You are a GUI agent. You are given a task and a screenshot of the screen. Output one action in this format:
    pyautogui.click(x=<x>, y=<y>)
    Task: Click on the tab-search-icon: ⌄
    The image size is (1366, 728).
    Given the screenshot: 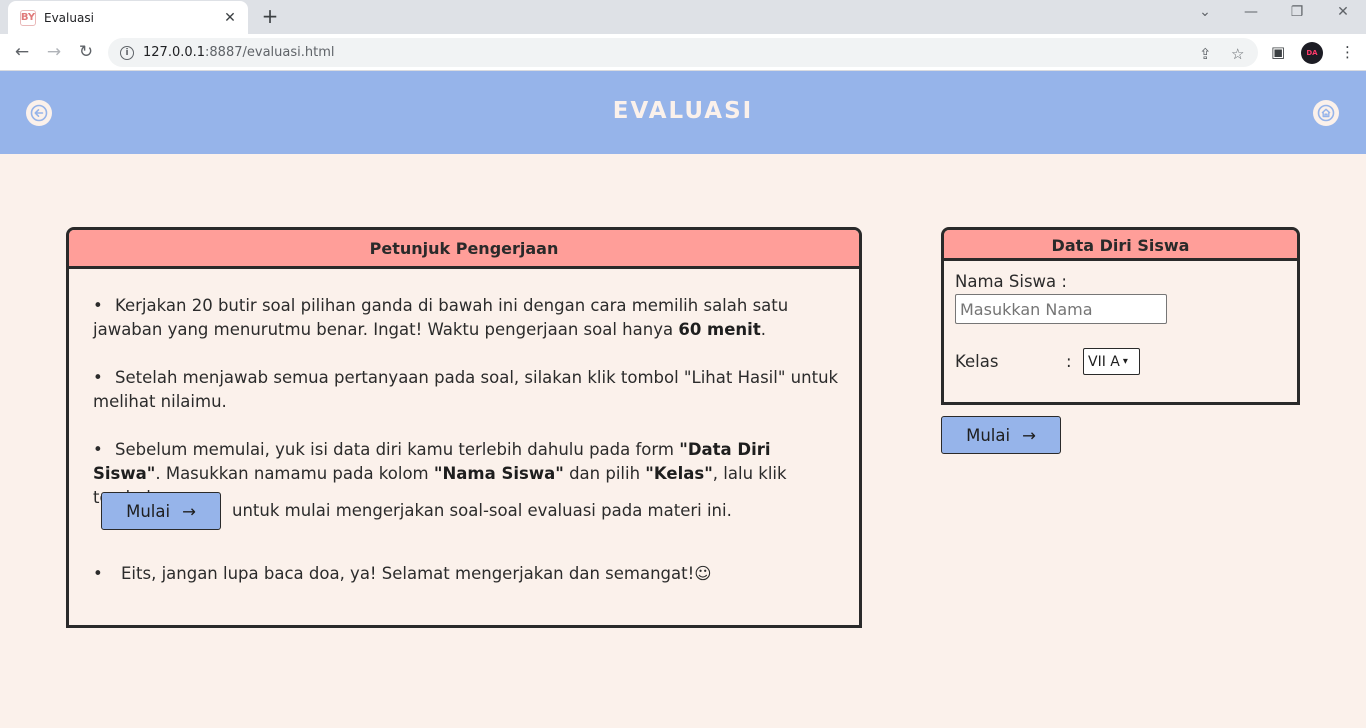 What is the action you would take?
    pyautogui.click(x=1205, y=12)
    